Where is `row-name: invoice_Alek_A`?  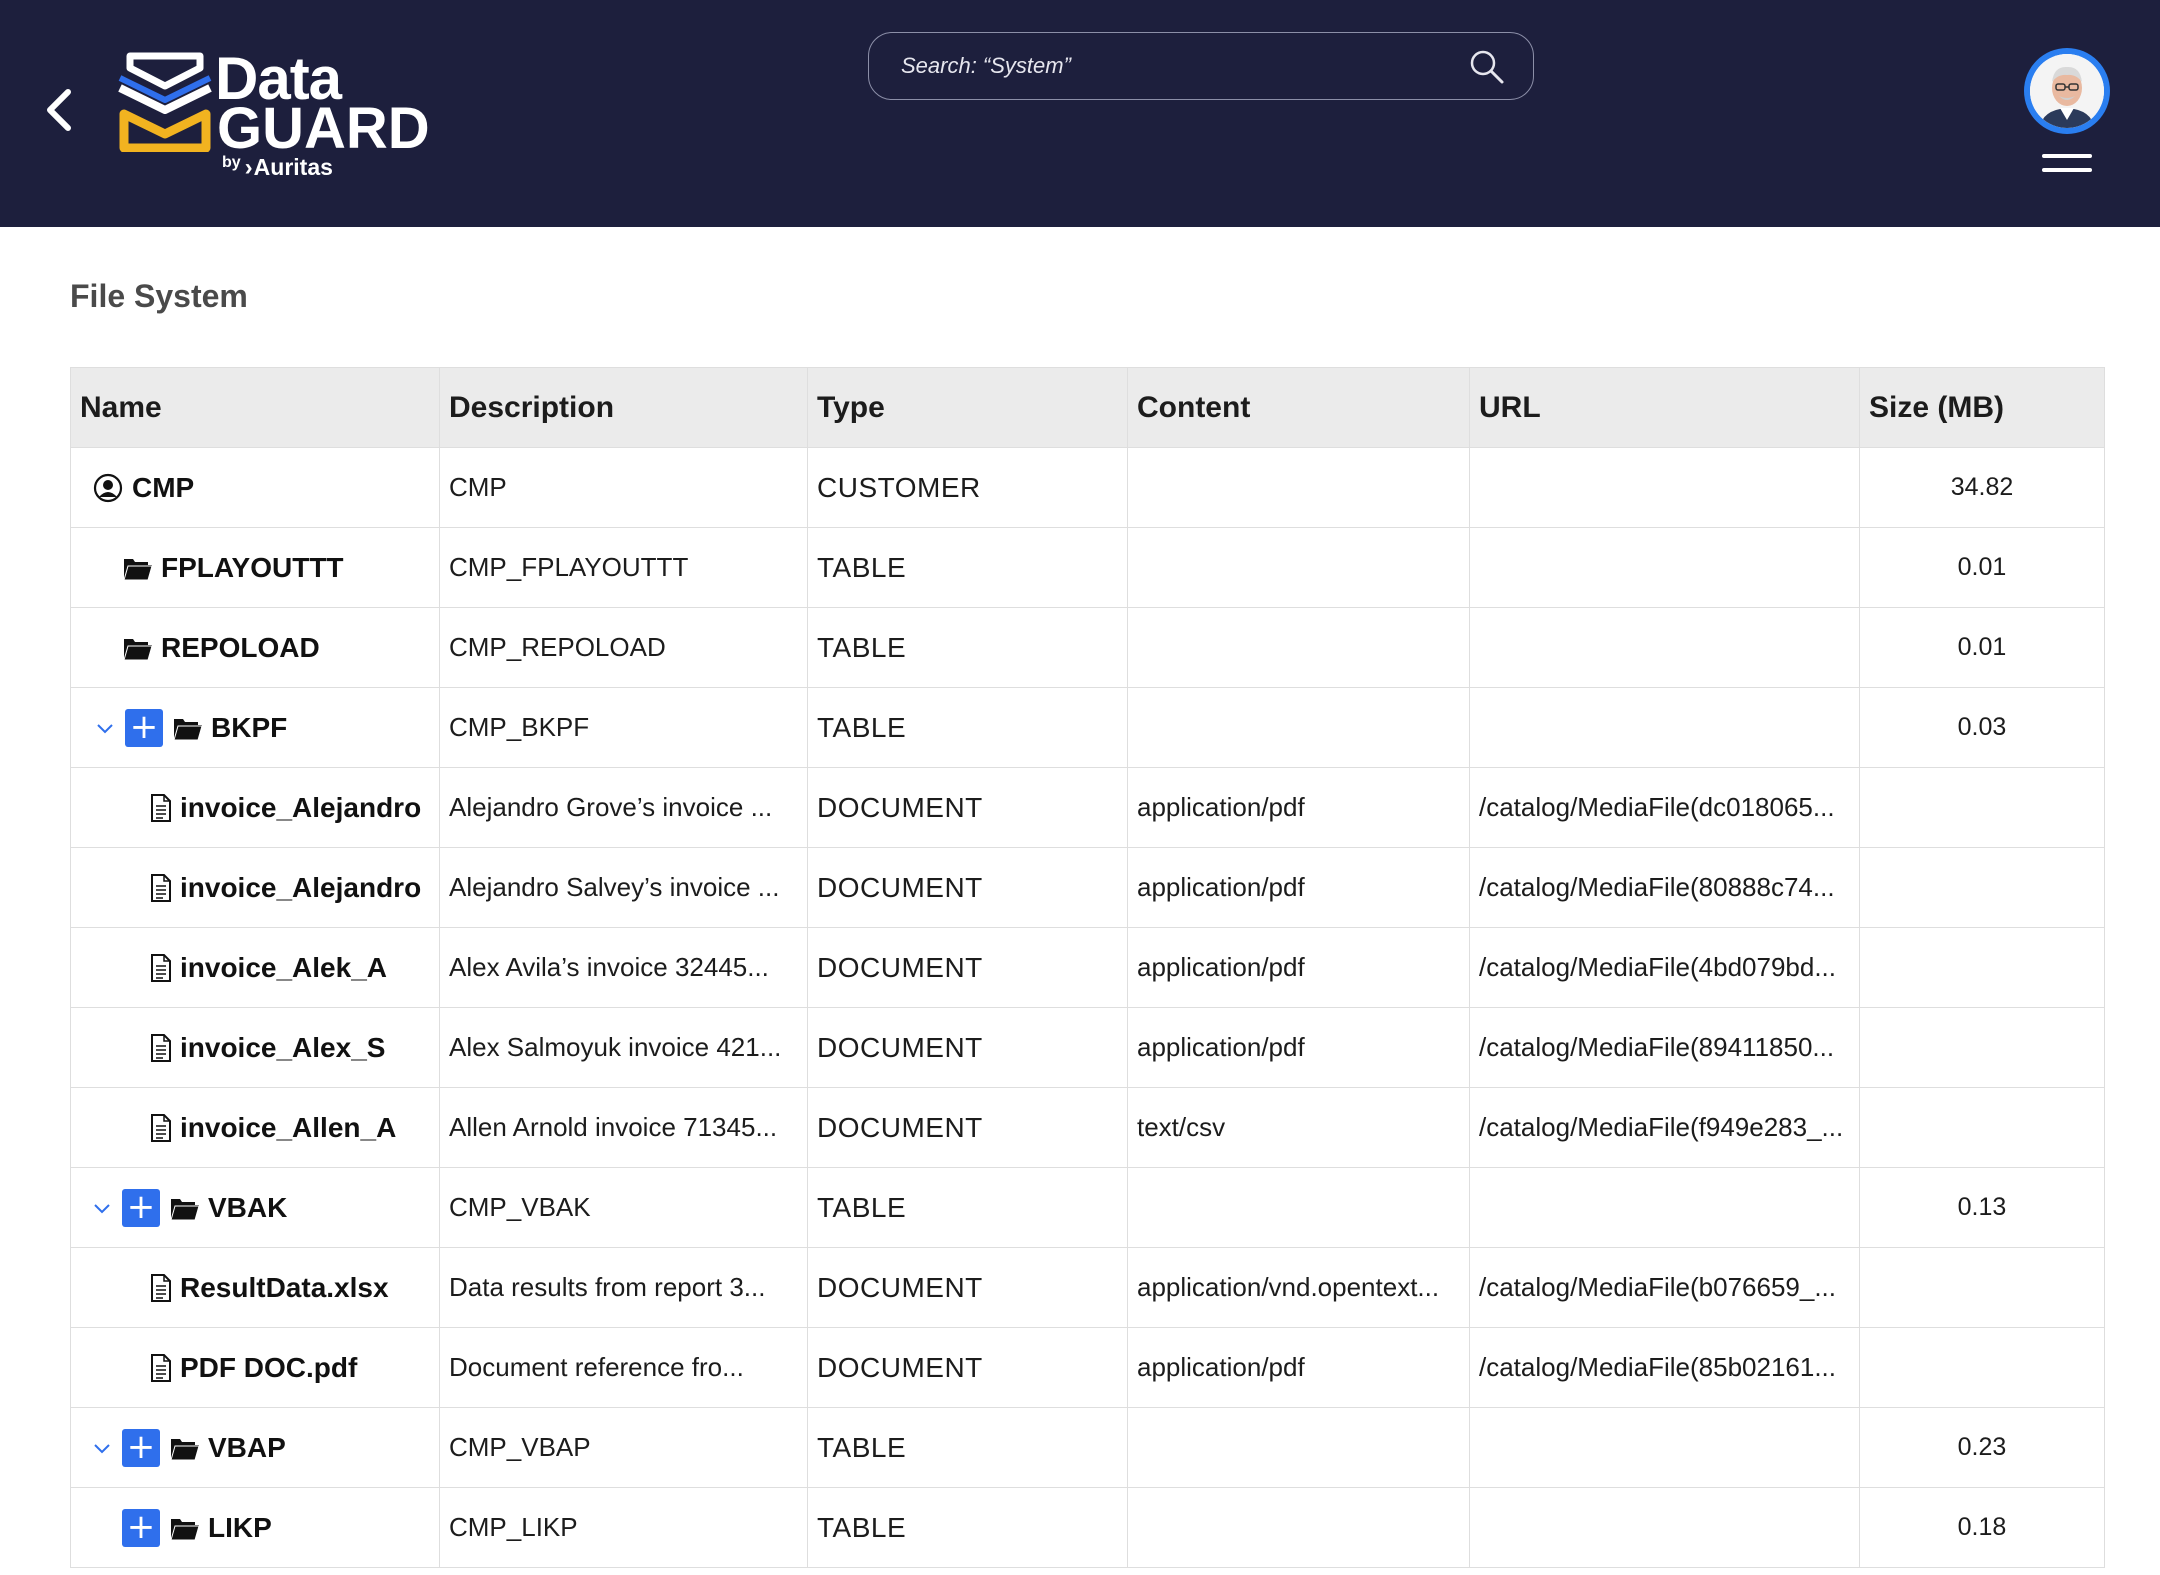
row-name: invoice_Alek_A is located at coordinates (283, 968).